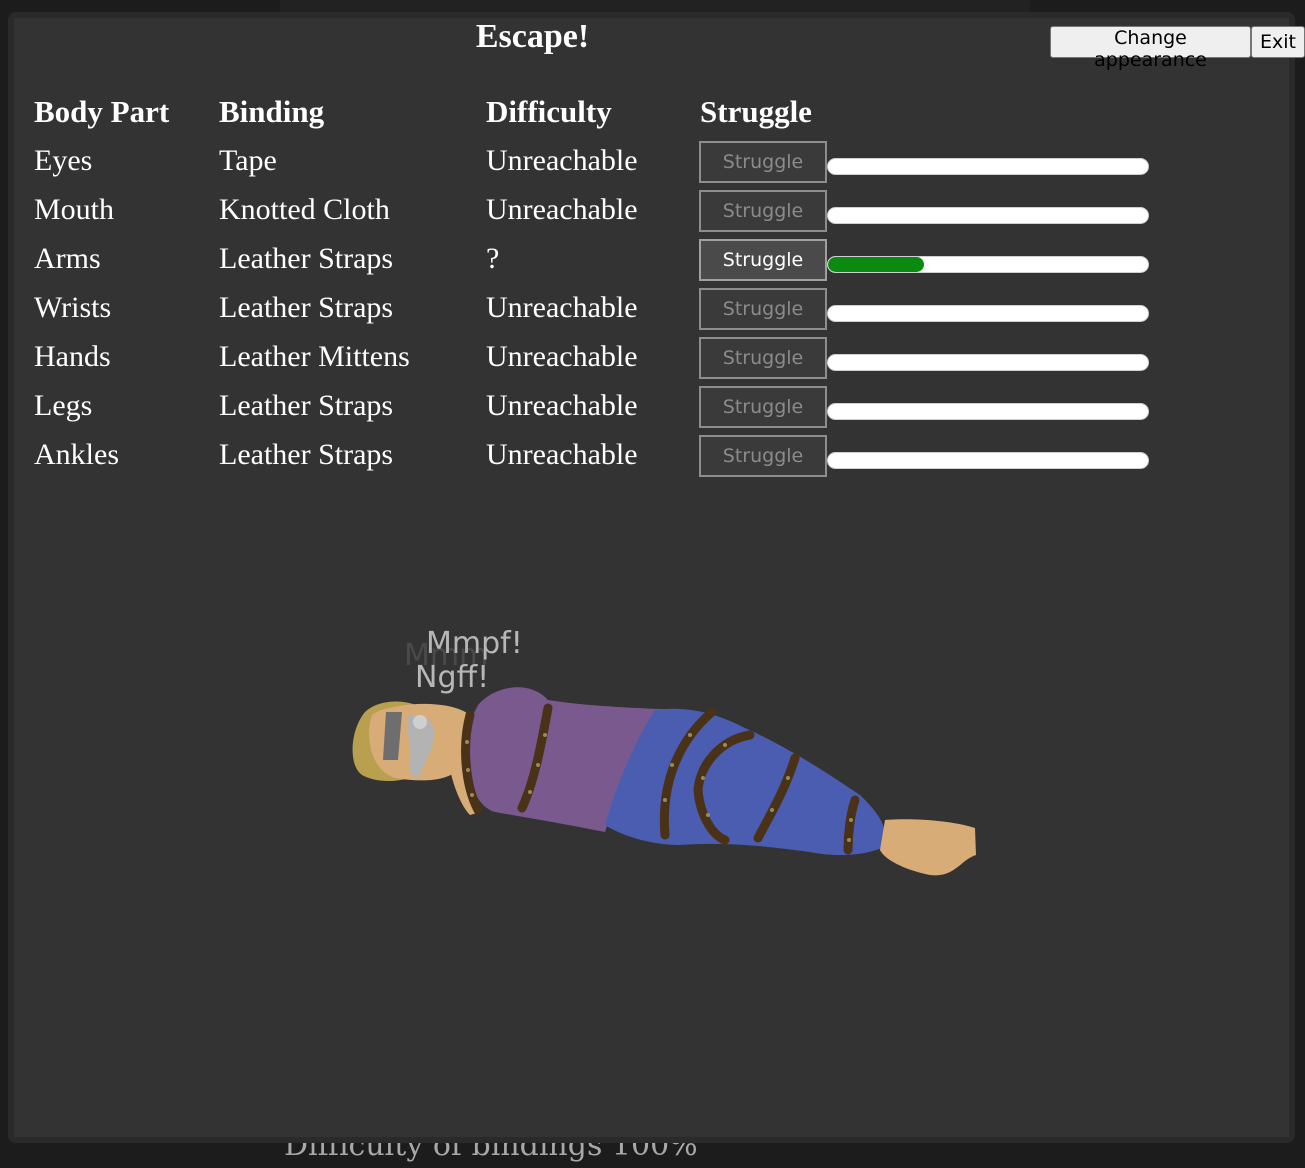 This screenshot has height=1168, width=1305. What do you see at coordinates (74, 209) in the screenshot?
I see `body-part-cell: Mouth` at bounding box center [74, 209].